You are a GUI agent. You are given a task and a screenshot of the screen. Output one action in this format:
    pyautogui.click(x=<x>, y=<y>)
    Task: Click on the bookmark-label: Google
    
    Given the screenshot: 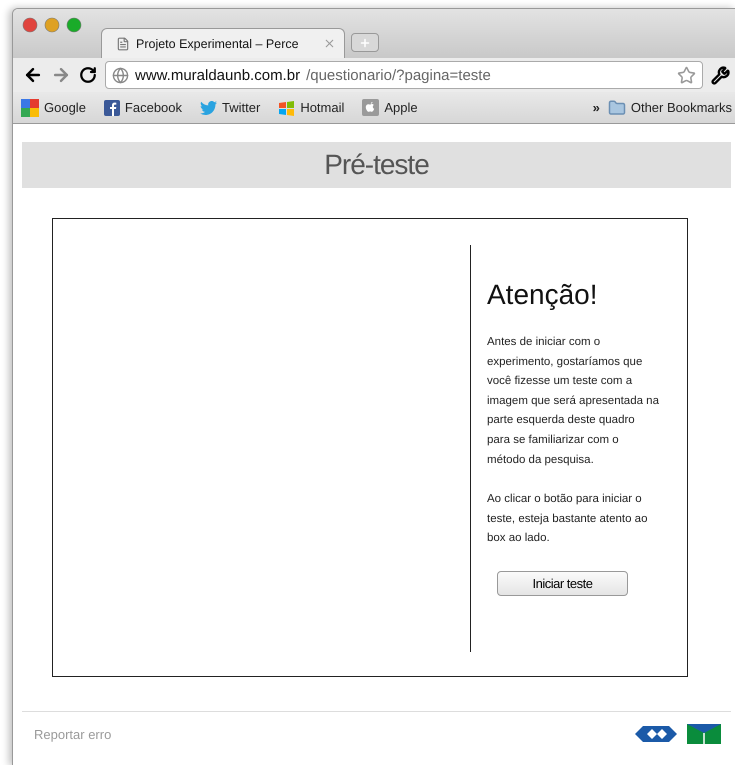 What is the action you would take?
    pyautogui.click(x=65, y=107)
    